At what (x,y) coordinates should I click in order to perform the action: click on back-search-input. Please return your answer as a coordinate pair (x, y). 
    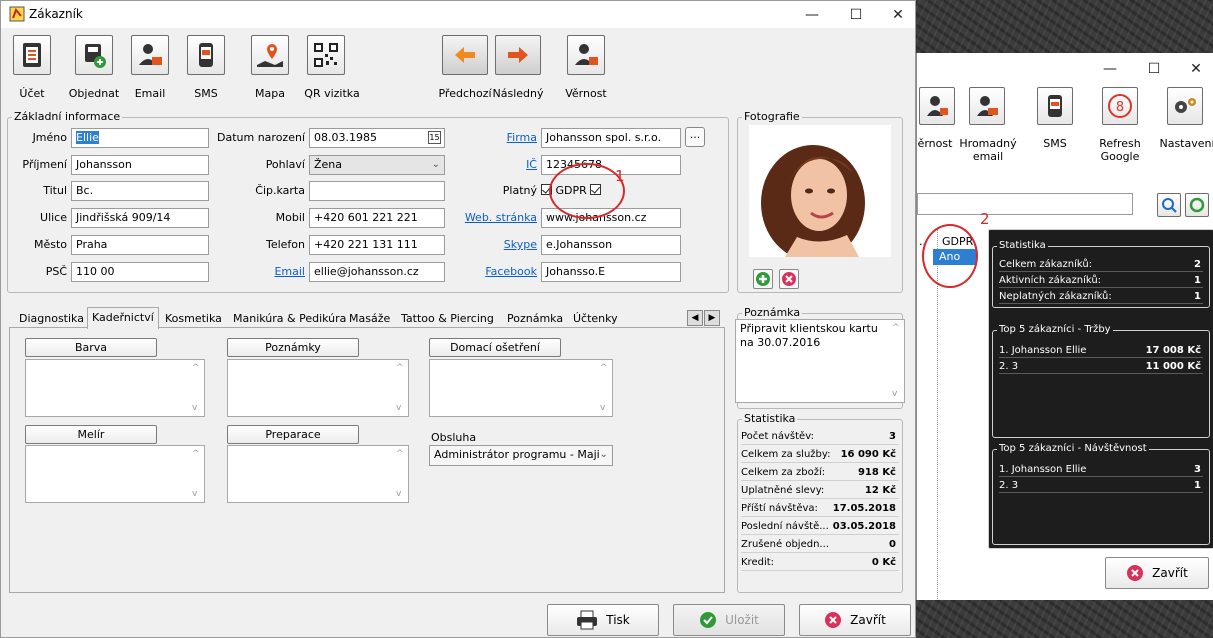
    Looking at the image, I should click on (1025, 204).